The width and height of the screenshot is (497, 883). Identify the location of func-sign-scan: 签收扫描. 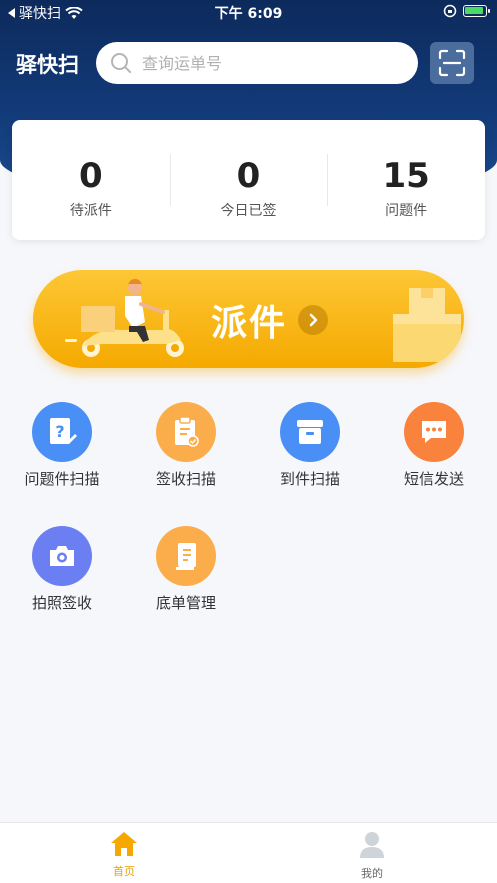
(186, 445).